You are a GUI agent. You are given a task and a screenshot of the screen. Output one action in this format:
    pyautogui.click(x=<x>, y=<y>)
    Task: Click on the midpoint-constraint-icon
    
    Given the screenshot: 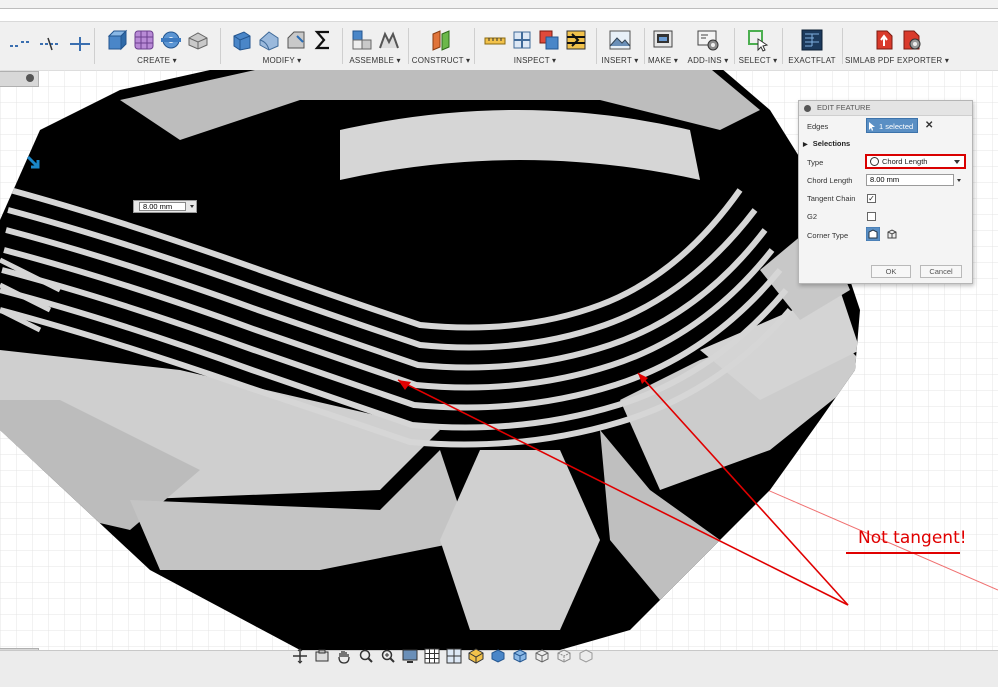 What is the action you would take?
    pyautogui.click(x=80, y=44)
    